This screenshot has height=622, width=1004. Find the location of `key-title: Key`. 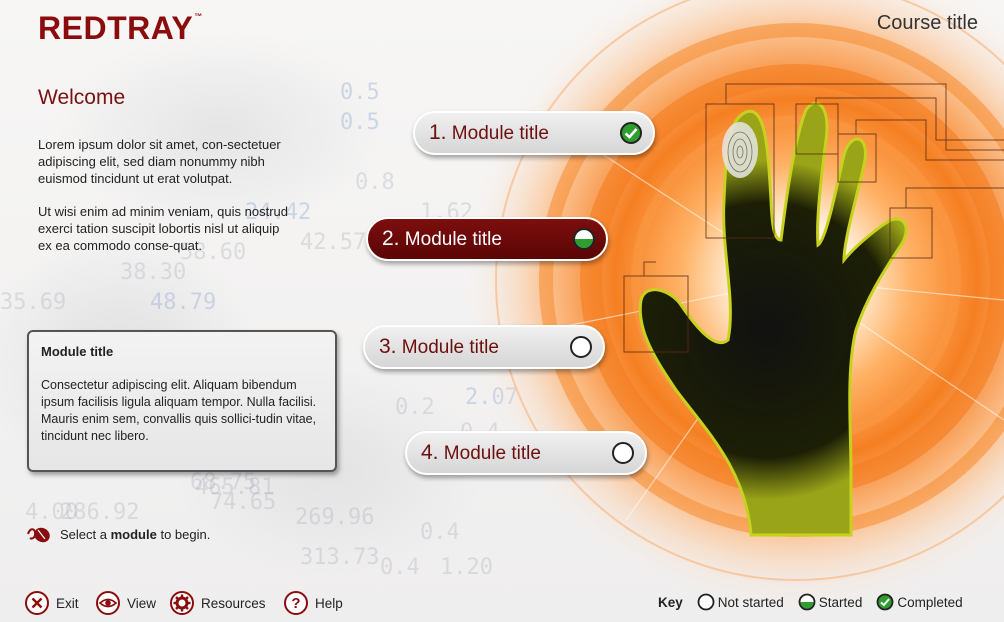

key-title: Key is located at coordinates (670, 602).